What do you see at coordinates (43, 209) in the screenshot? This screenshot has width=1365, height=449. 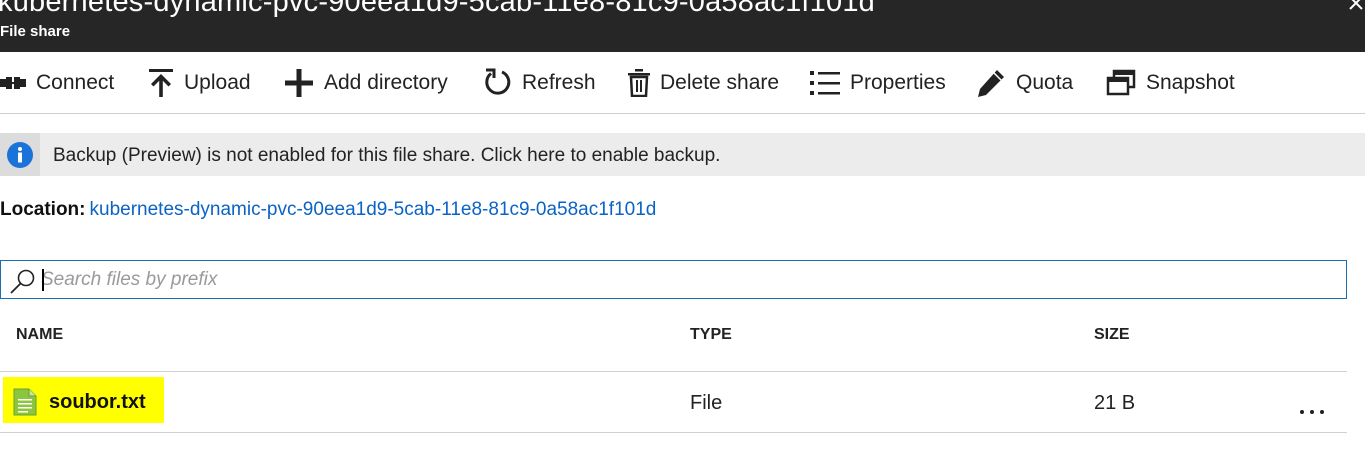 I see `location-label: Location:` at bounding box center [43, 209].